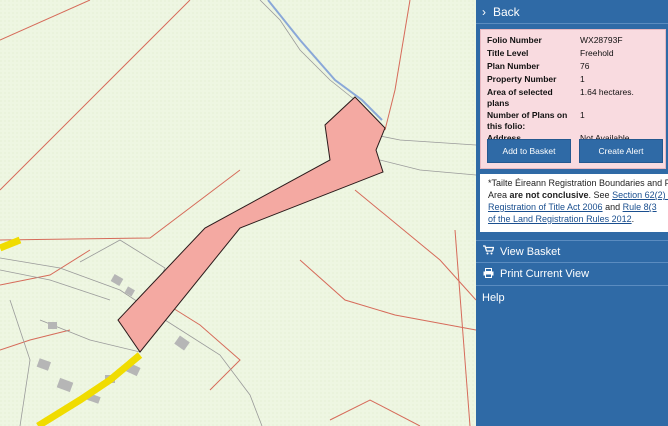 The image size is (668, 426). I want to click on print-current-view-item: Print Current View, so click(572, 274).